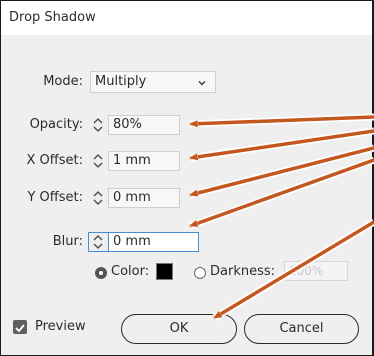 The width and height of the screenshot is (374, 356). Describe the element at coordinates (121, 81) in the screenshot. I see `mode-value: Multiply` at that location.